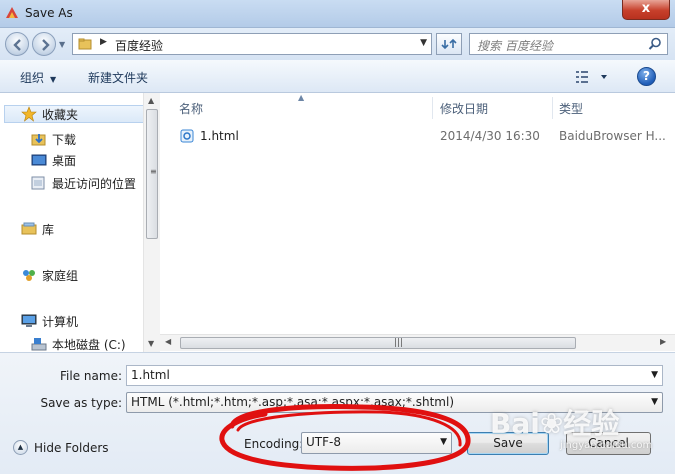 The image size is (675, 474). What do you see at coordinates (151, 343) in the screenshot?
I see `scroll-down-icon: ▼` at bounding box center [151, 343].